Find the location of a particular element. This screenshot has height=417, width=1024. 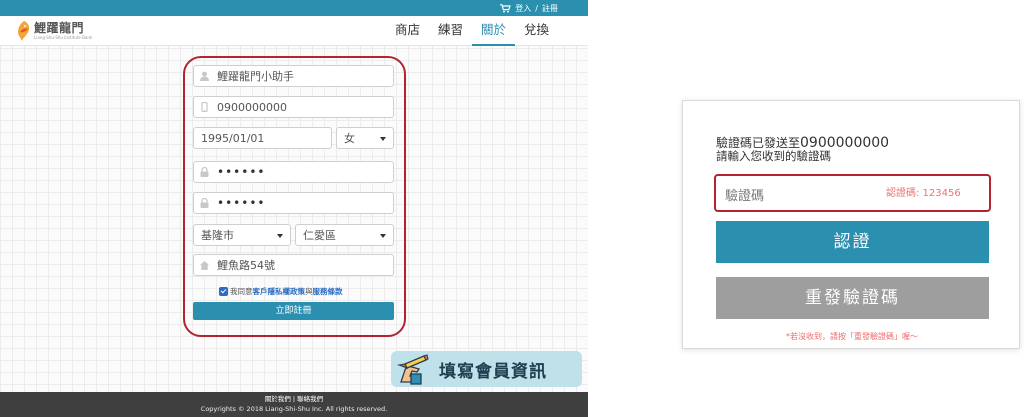

district-value: 仁愛區 is located at coordinates (319, 235).